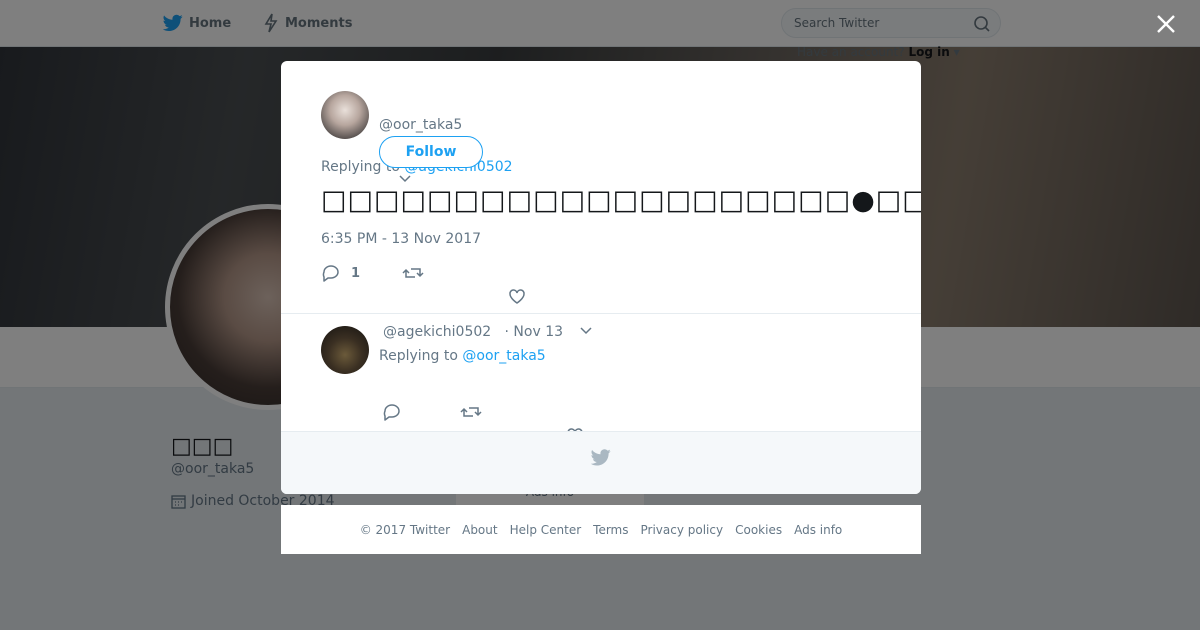 Image resolution: width=1200 pixels, height=630 pixels. What do you see at coordinates (431, 152) in the screenshot?
I see `follow-button: Follow` at bounding box center [431, 152].